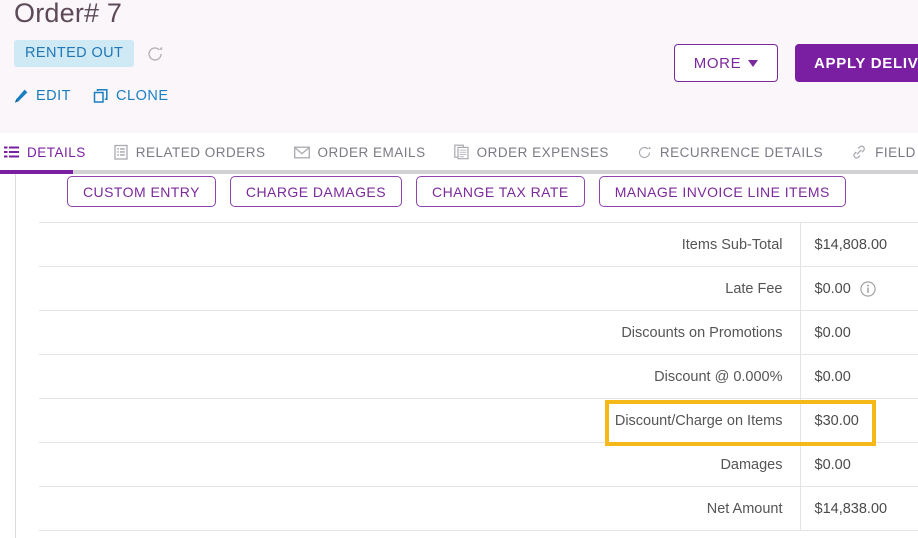  I want to click on table-row: Items Sub-Total $14,808.00, so click(478, 244).